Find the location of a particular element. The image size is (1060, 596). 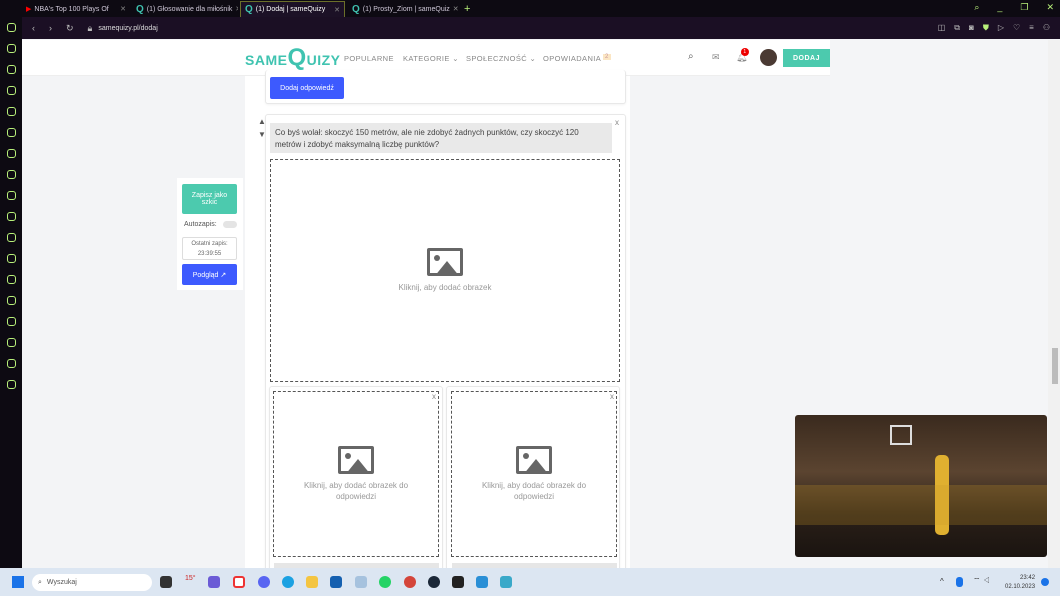

tab-nba: ▶ NBA's Top 100 Plays Of ✕ is located at coordinates (76, 9).